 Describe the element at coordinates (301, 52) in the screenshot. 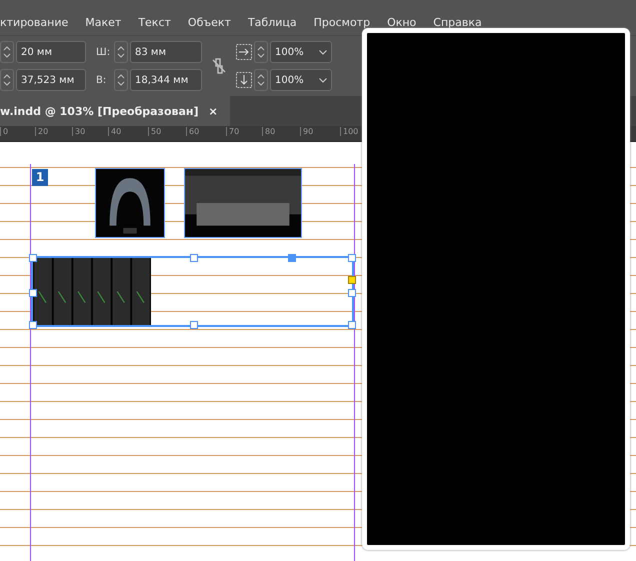

I see `scale-x-dropdown: 100%` at that location.